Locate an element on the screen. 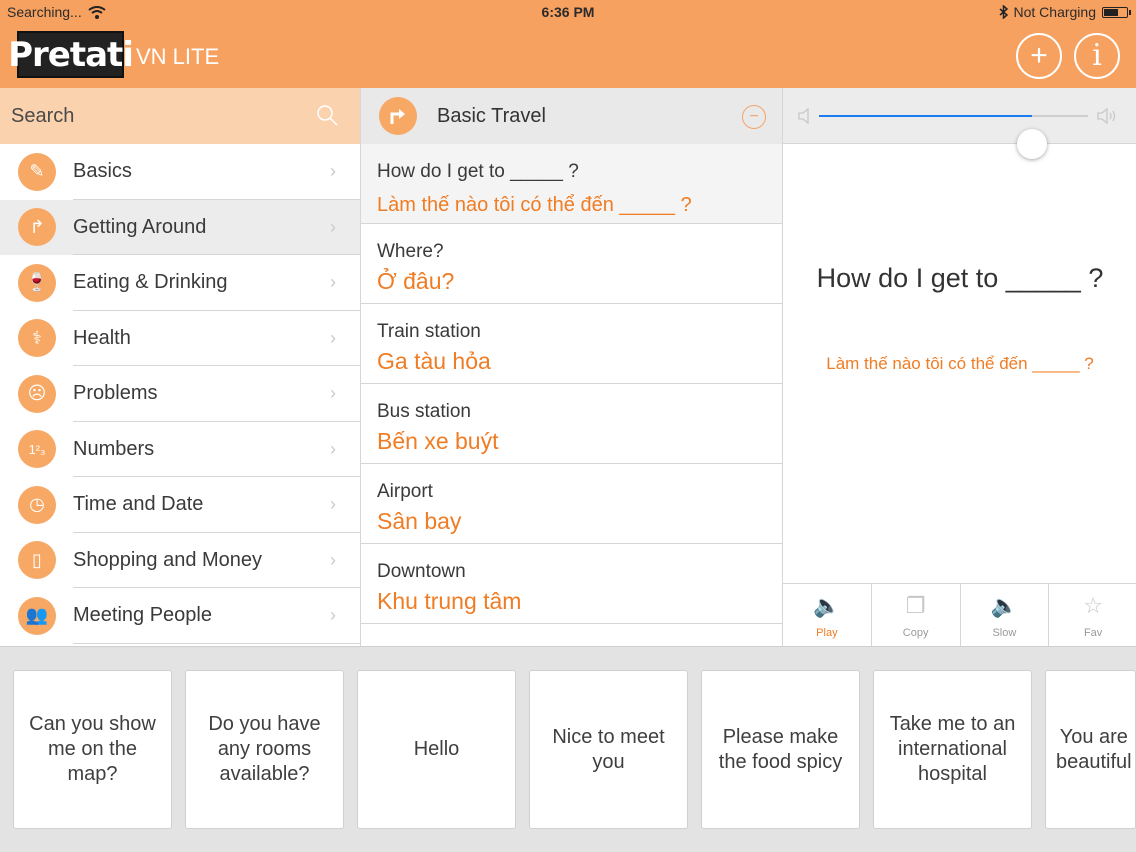 Image resolution: width=1136 pixels, height=852 pixels. favorite-card: You are beautiful is located at coordinates (1090, 749).